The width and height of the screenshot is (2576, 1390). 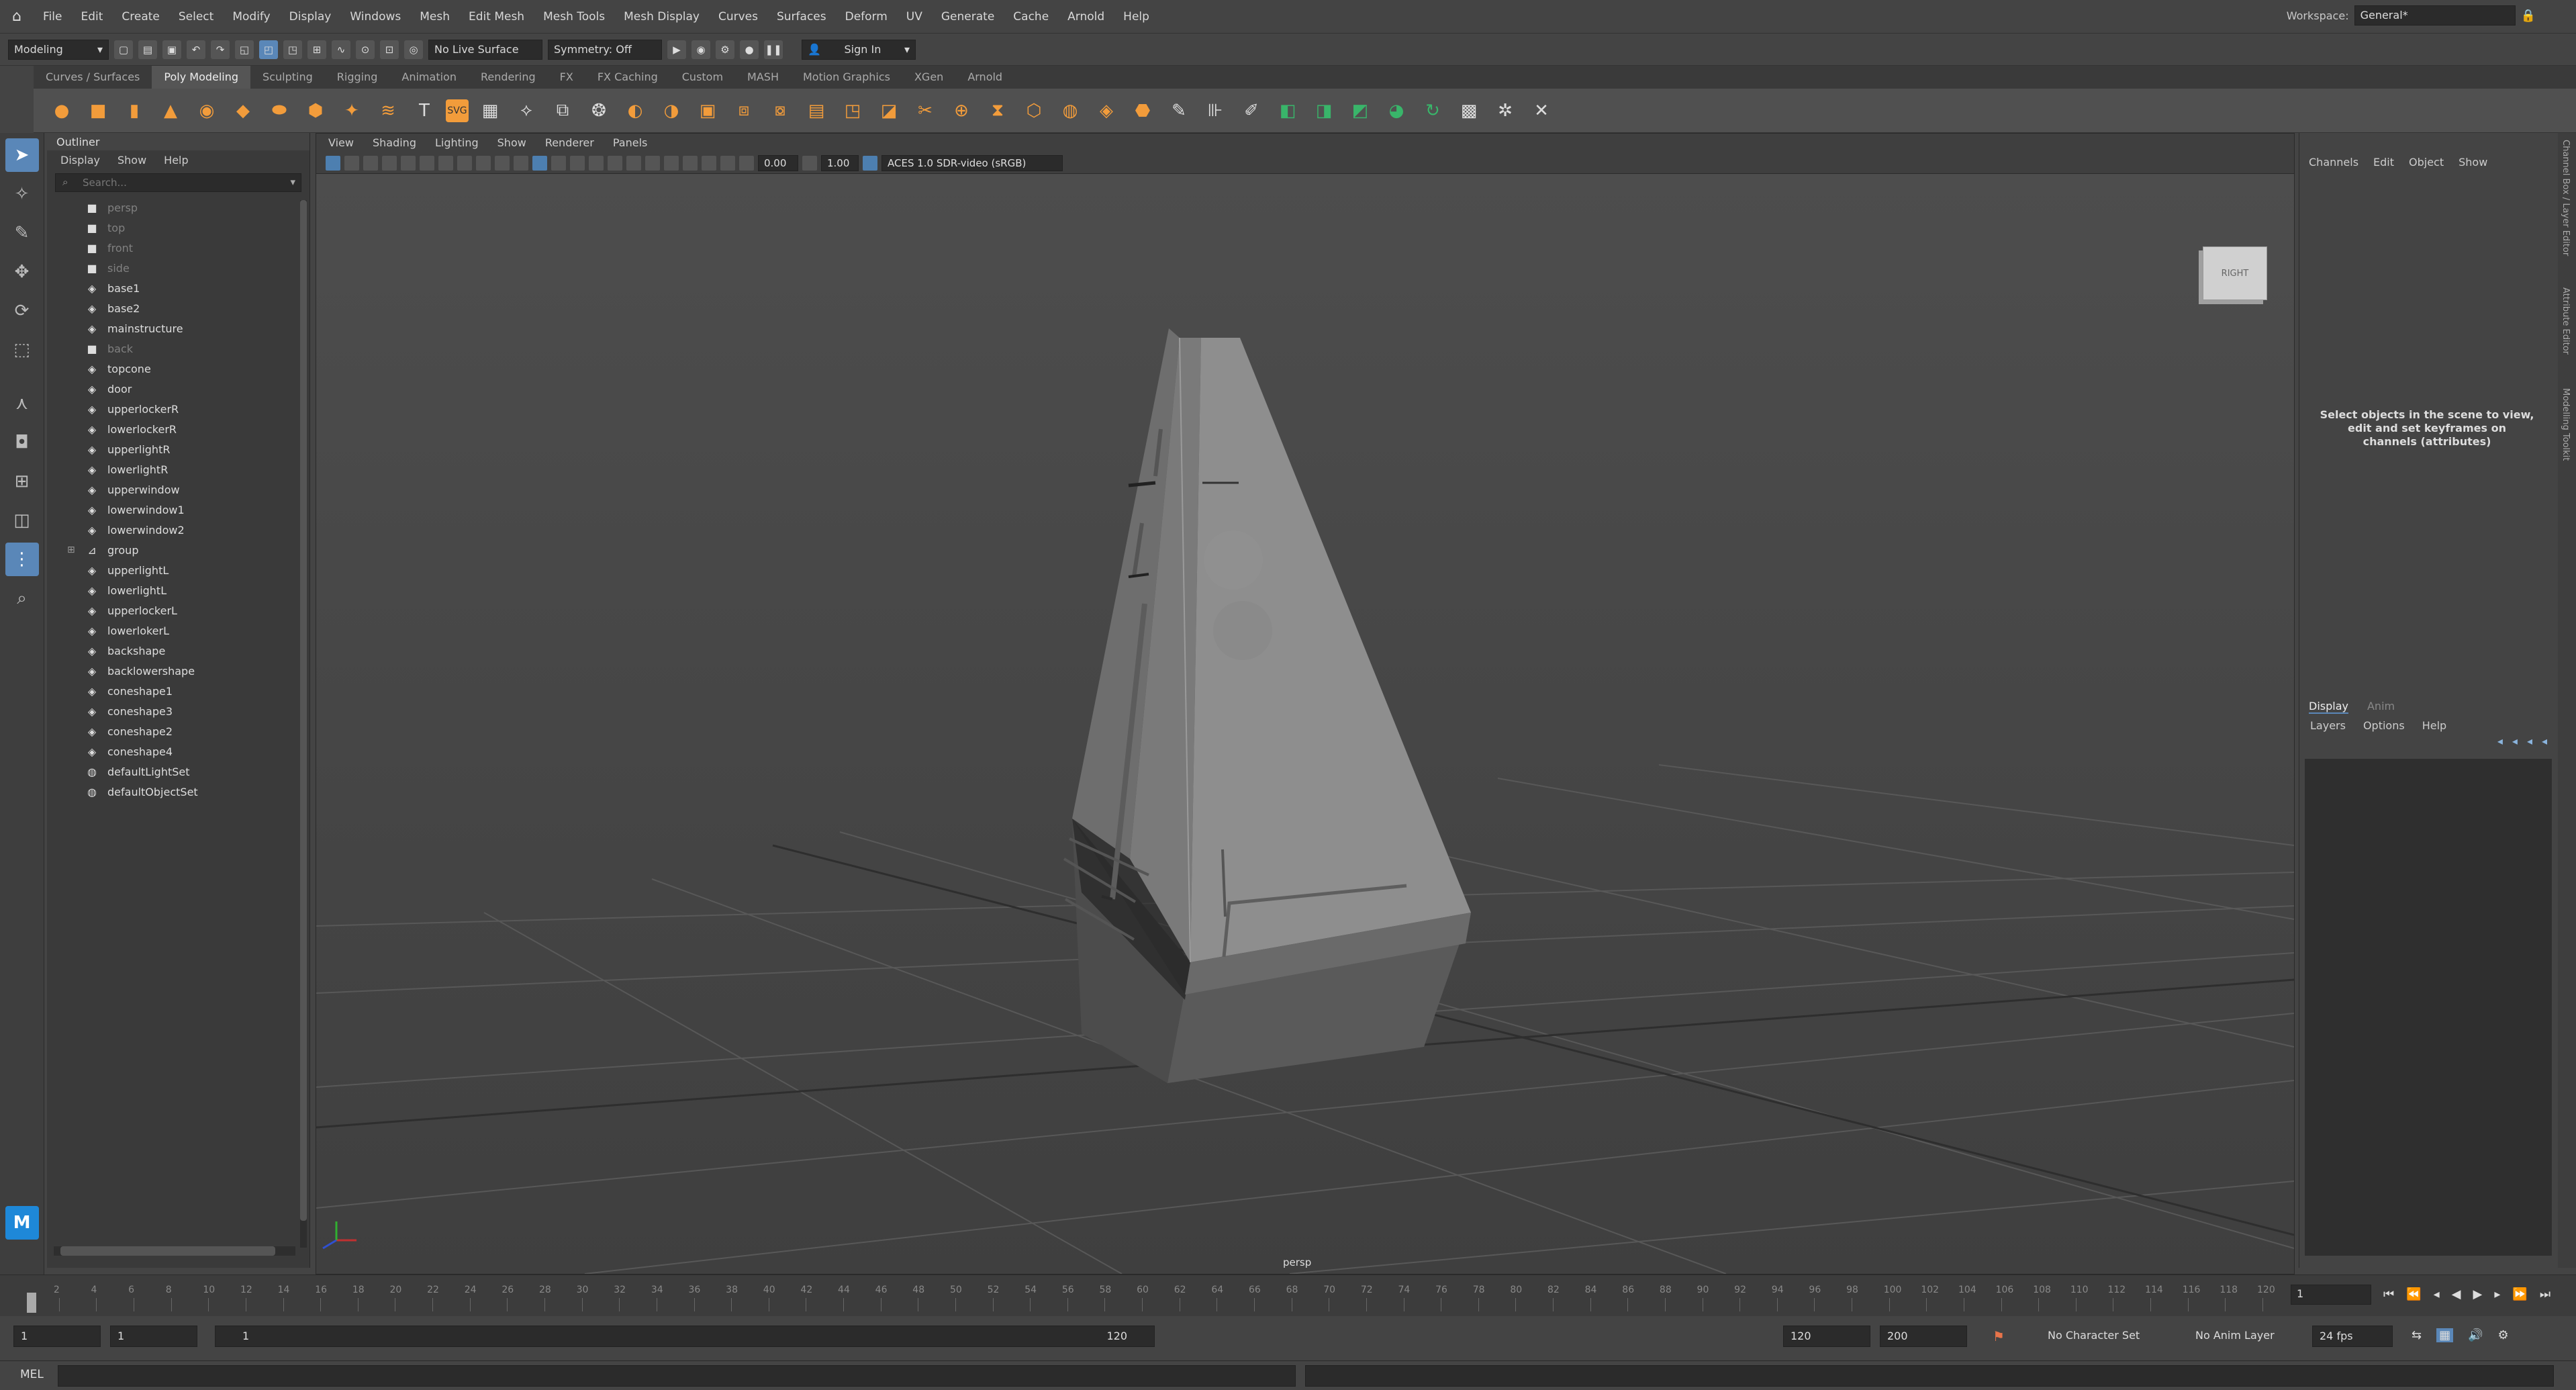 What do you see at coordinates (178, 570) in the screenshot?
I see `outliner-item: ◈ upperlightL` at bounding box center [178, 570].